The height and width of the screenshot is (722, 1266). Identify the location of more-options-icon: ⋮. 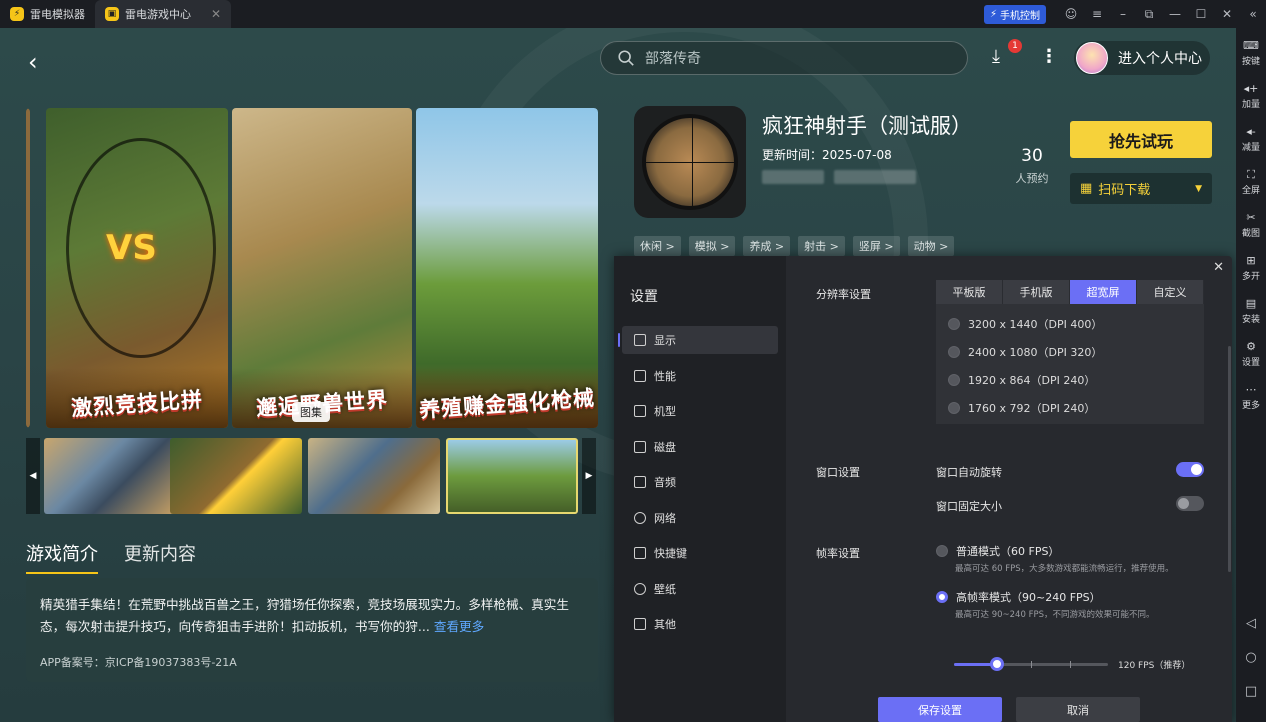
(1049, 56).